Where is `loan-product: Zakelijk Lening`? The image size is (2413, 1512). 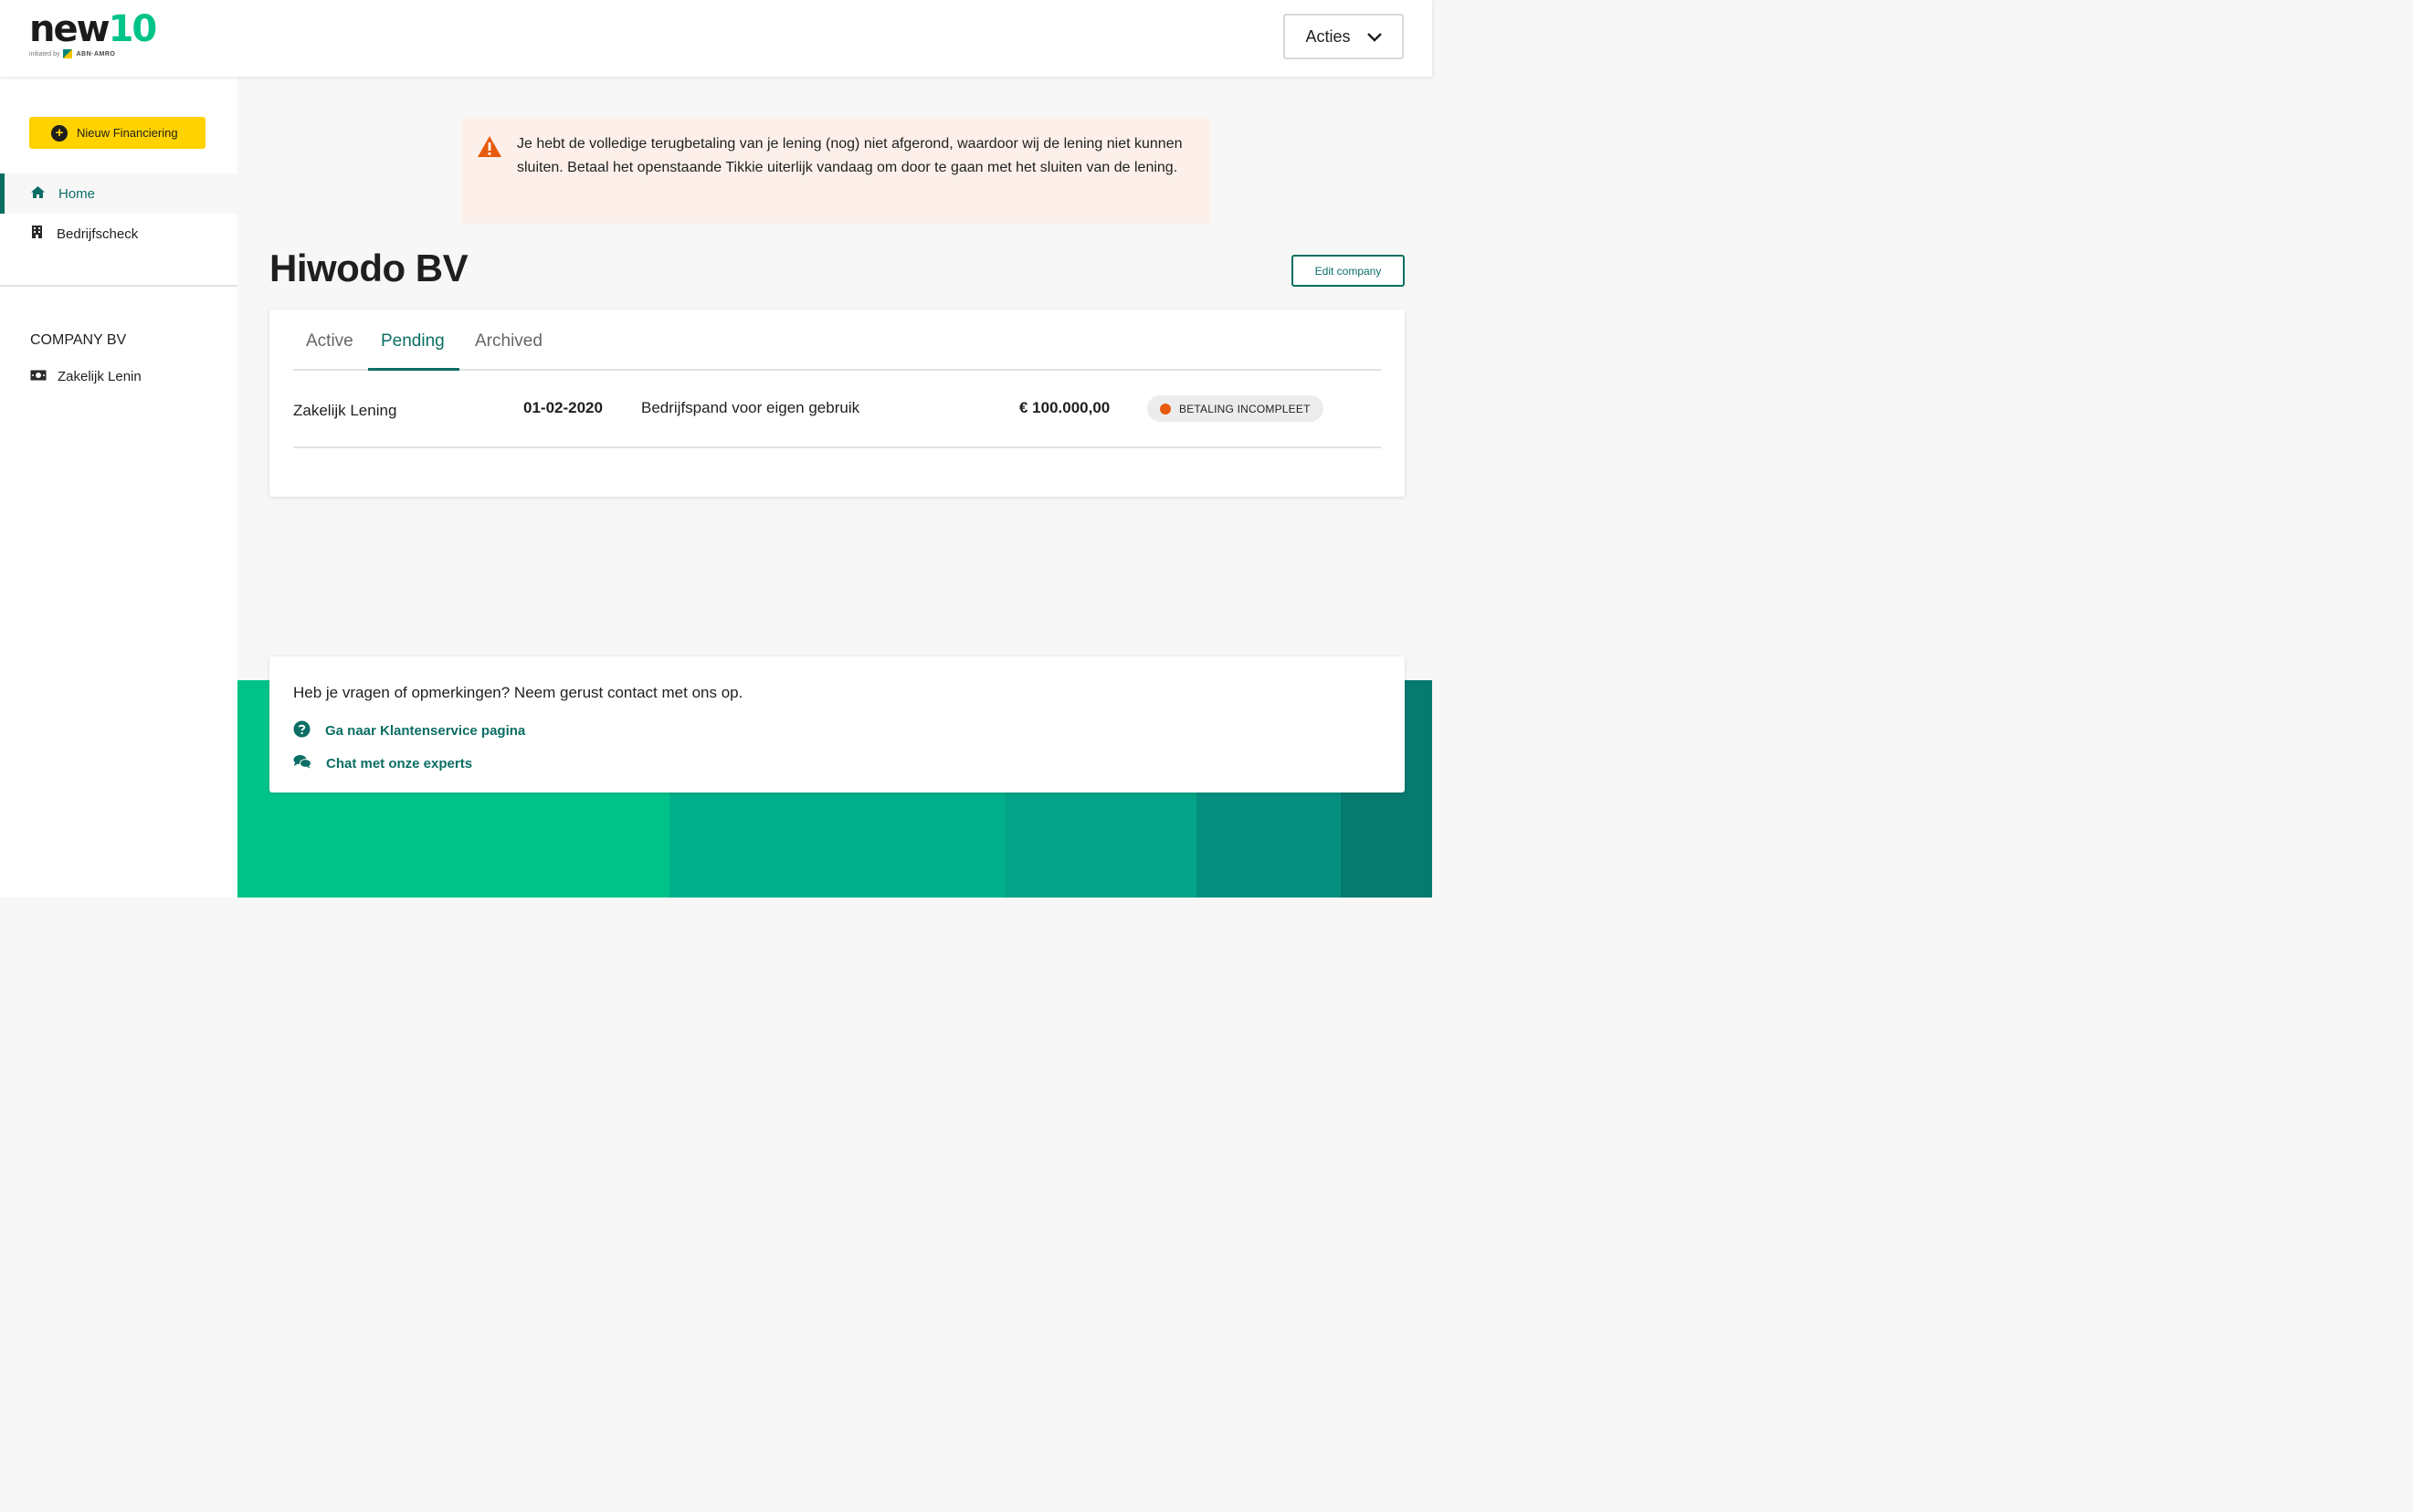
loan-product: Zakelijk Lening is located at coordinates (345, 410).